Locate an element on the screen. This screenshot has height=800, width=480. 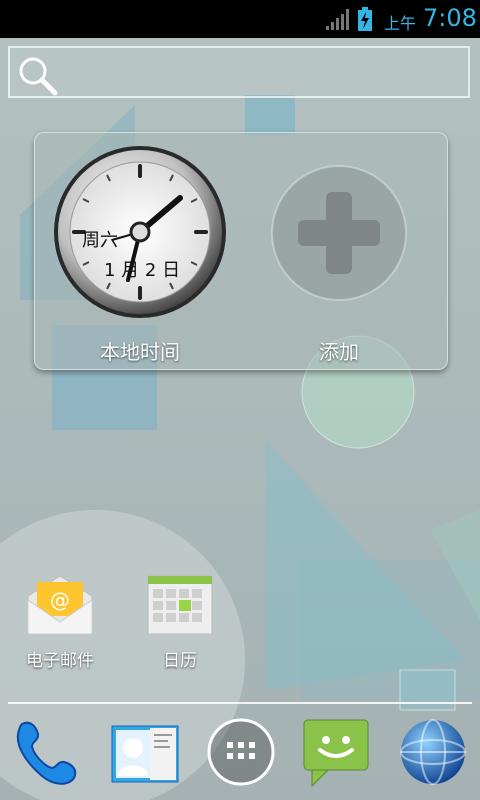
dock-messaging is located at coordinates (336, 752).